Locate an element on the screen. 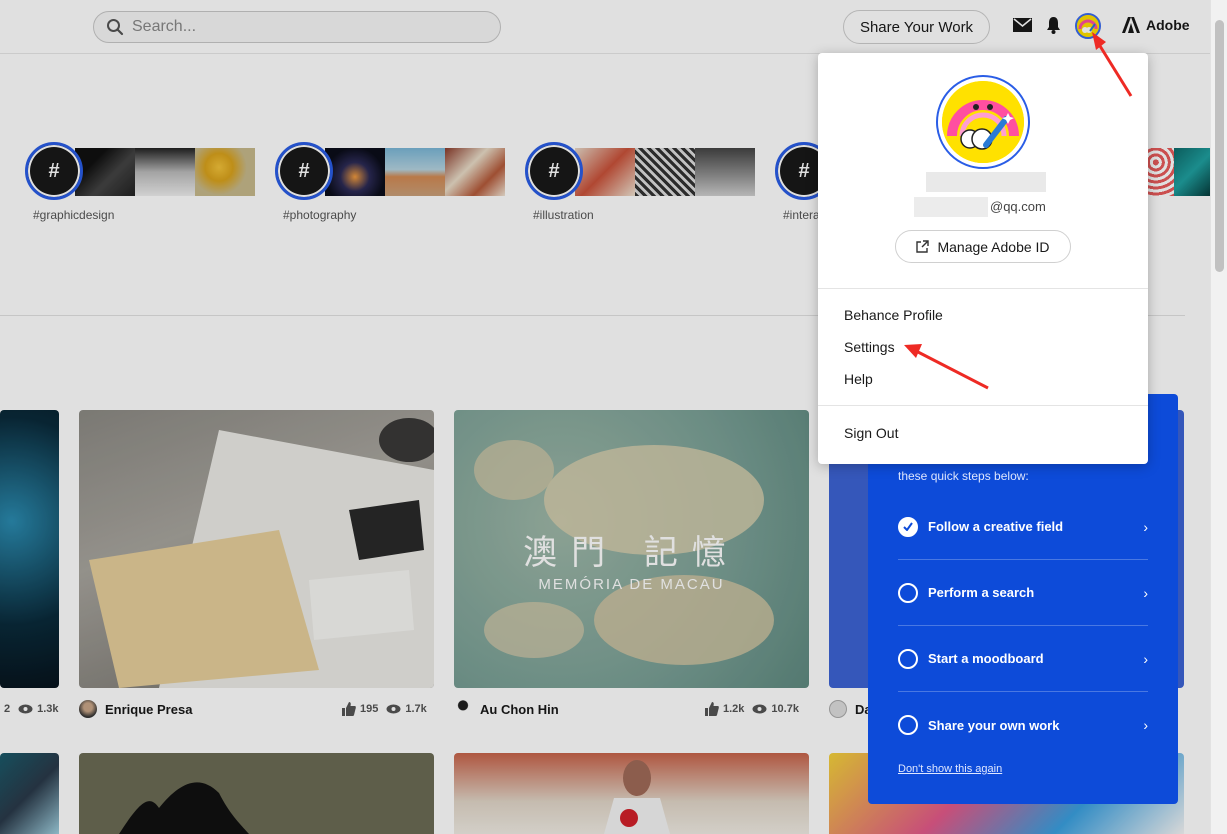 The height and width of the screenshot is (834, 1227). menu-item-help: Help is located at coordinates (858, 379).